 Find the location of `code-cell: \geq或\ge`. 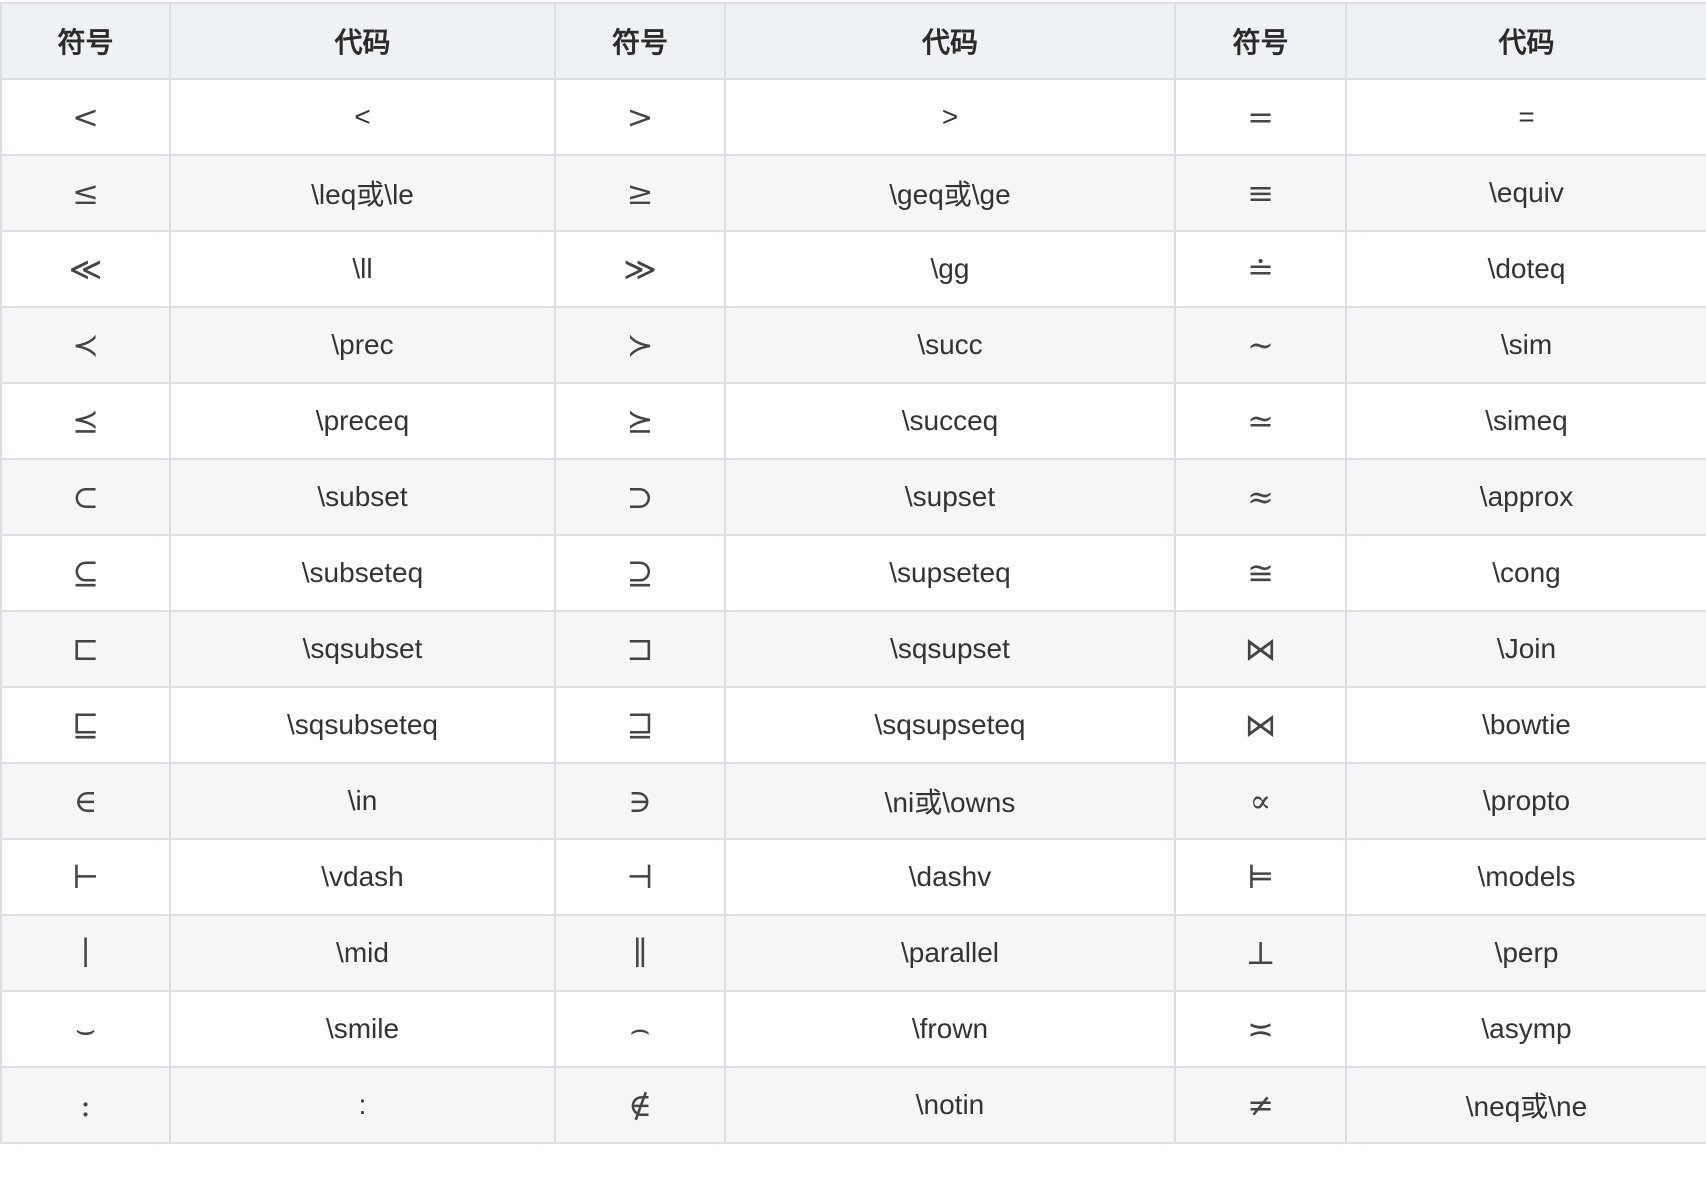

code-cell: \geq或\ge is located at coordinates (950, 193).